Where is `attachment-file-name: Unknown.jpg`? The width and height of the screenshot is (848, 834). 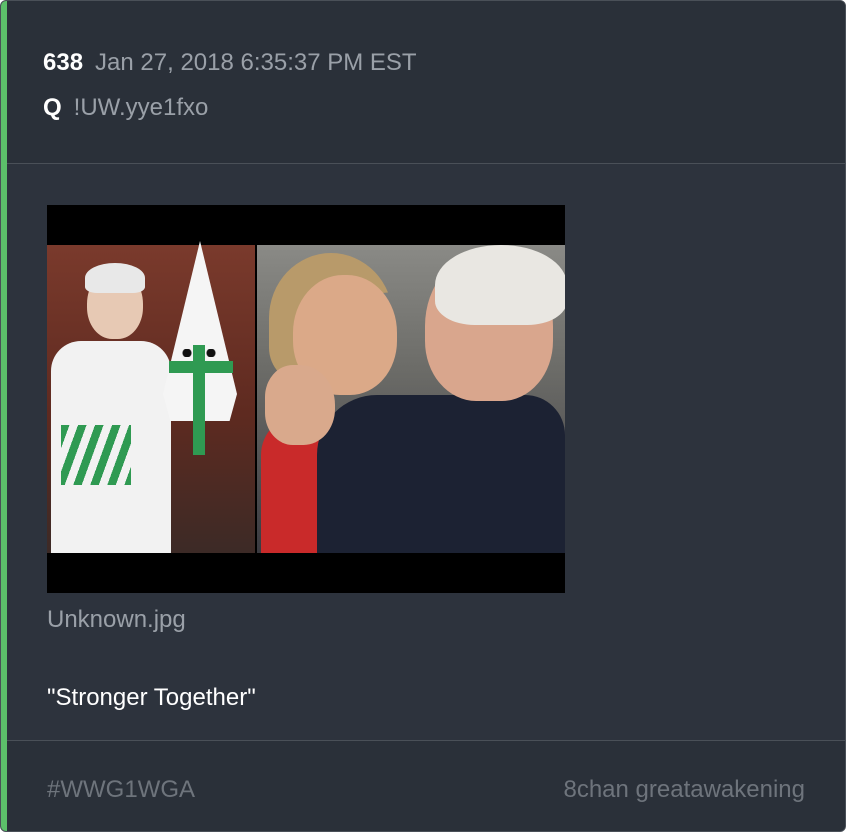 attachment-file-name: Unknown.jpg is located at coordinates (116, 620).